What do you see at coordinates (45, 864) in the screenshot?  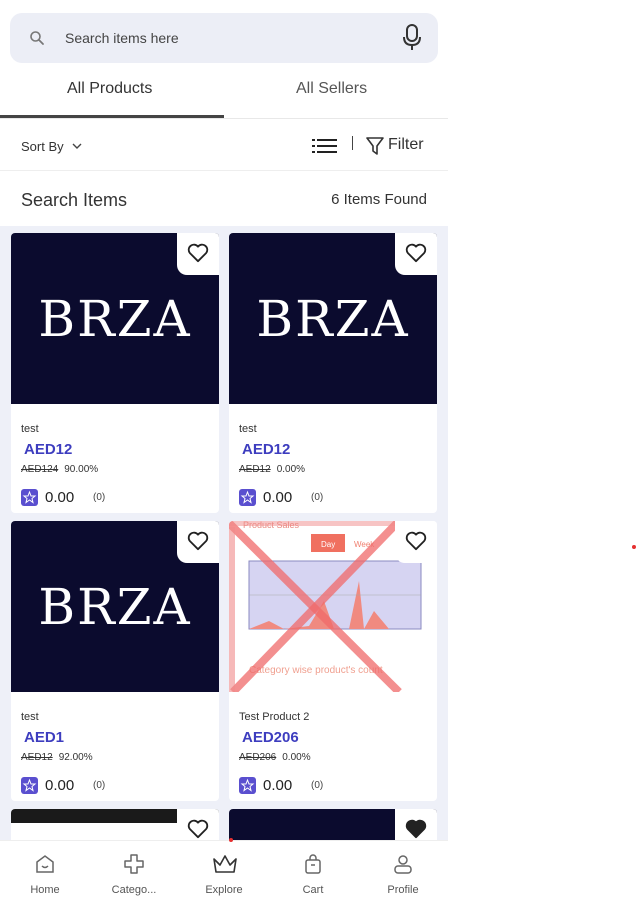 I see `home-icon` at bounding box center [45, 864].